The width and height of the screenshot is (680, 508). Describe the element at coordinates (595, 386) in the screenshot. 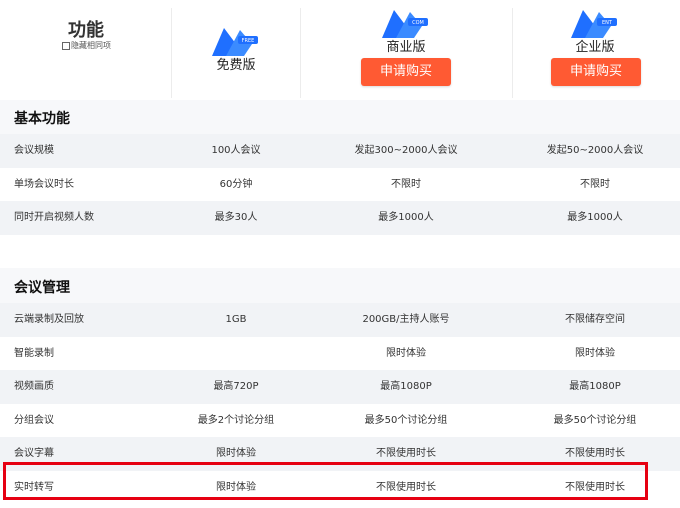

I see `enterprise-value: 最高1080P` at that location.